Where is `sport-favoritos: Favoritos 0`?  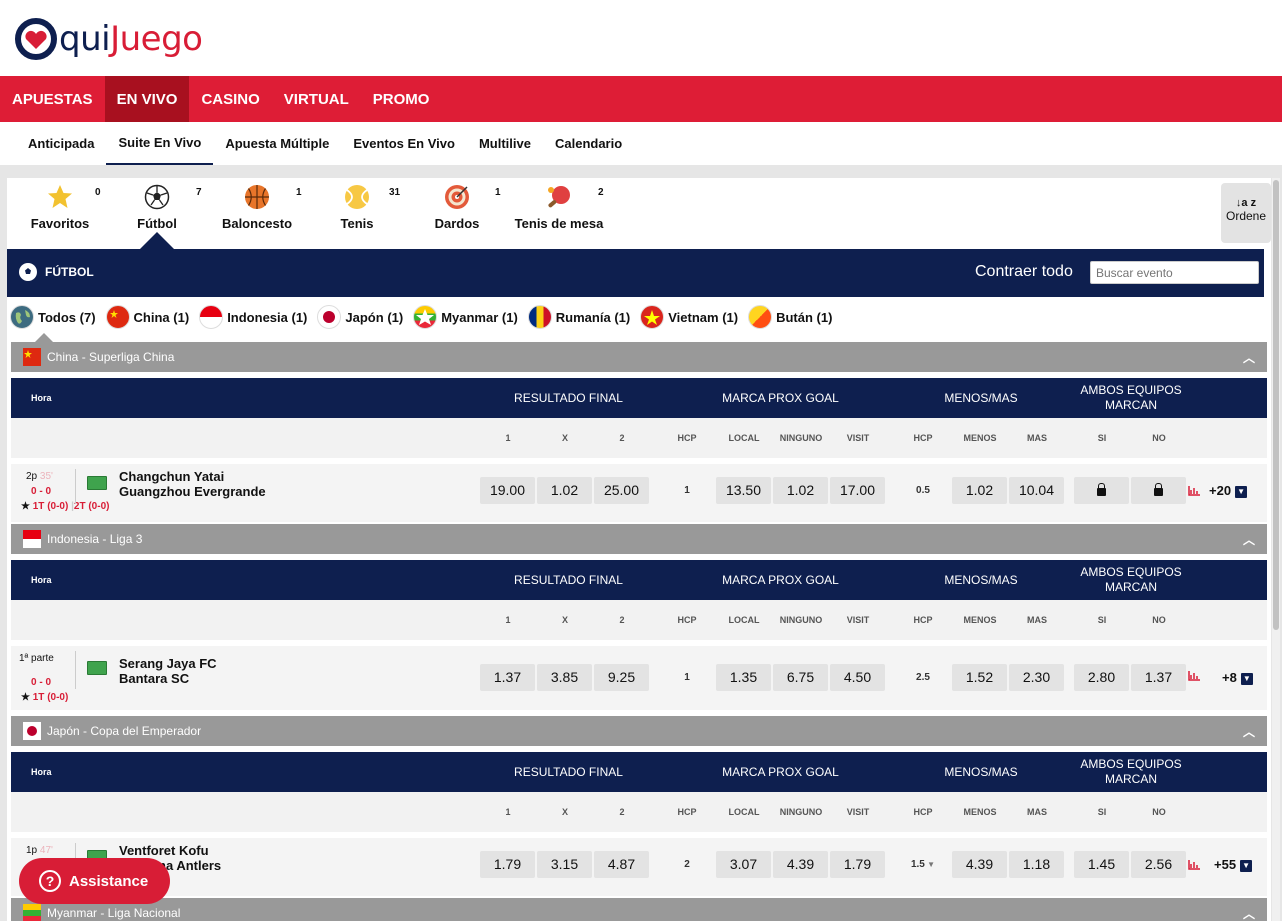 sport-favoritos: Favoritos 0 is located at coordinates (63, 212).